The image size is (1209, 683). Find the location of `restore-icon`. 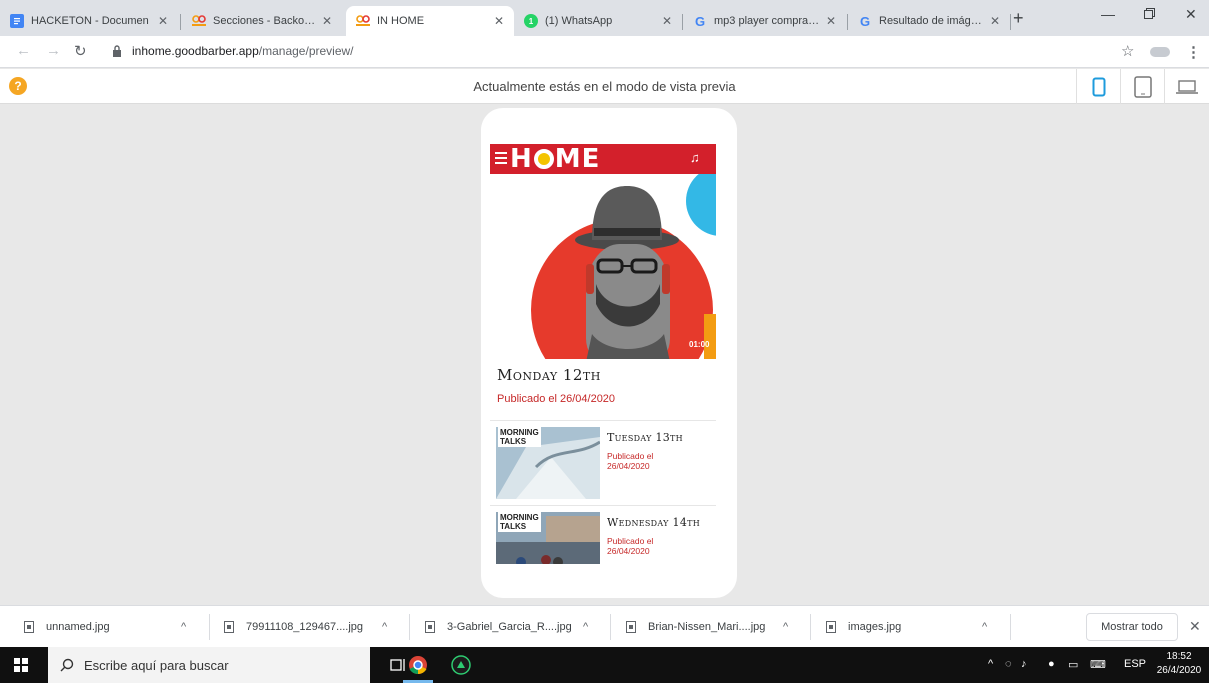

restore-icon is located at coordinates (1149, 14).